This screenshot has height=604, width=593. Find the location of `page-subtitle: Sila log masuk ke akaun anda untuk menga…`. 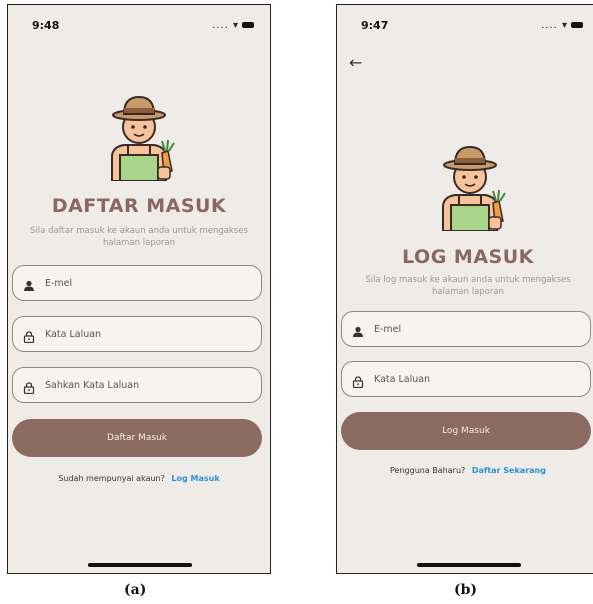

page-subtitle: Sila log masuk ke akaun anda untuk menga… is located at coordinates (468, 286).